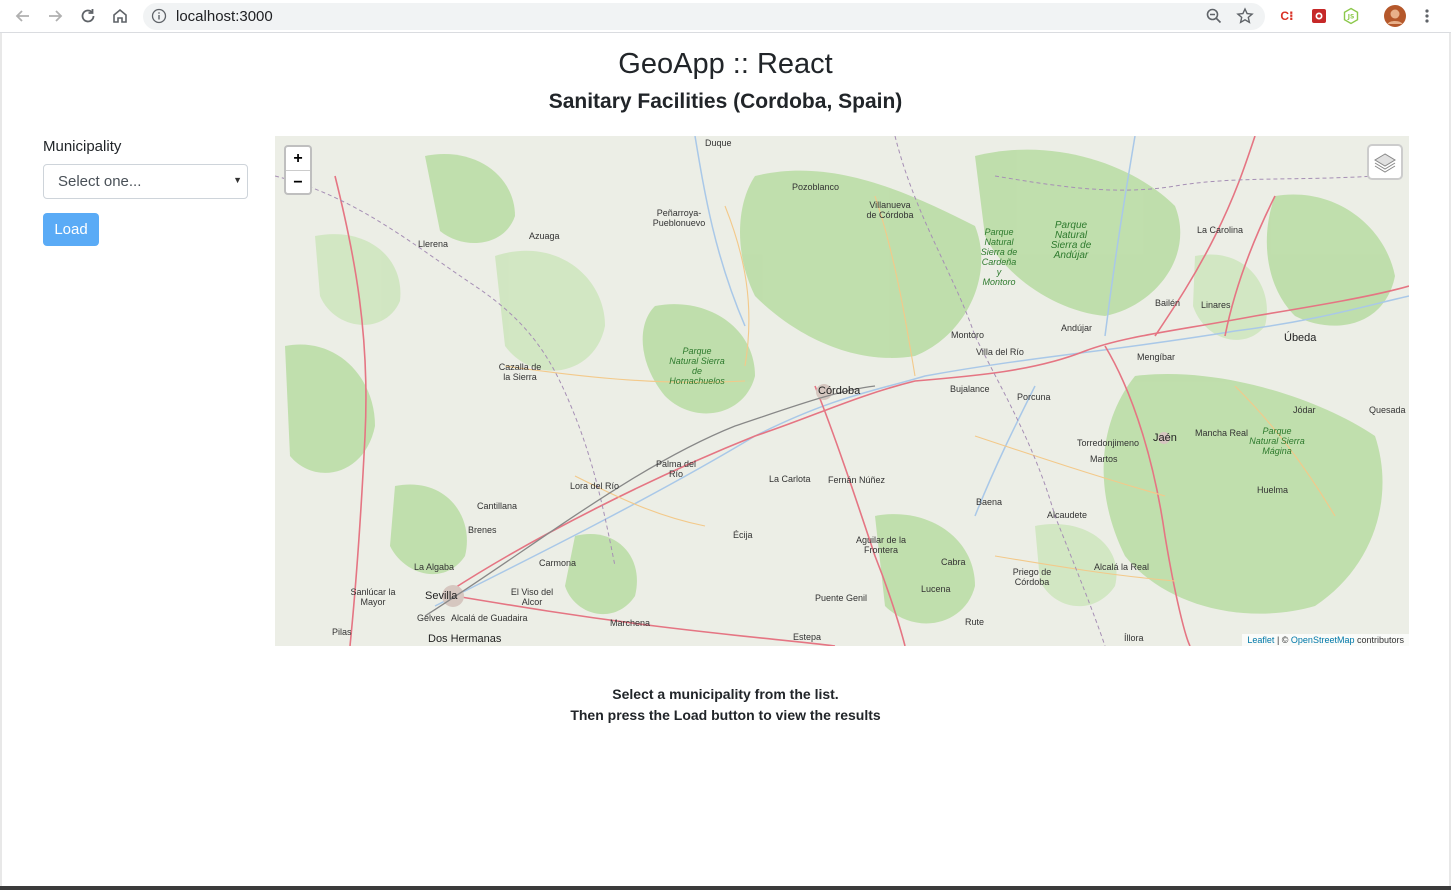 The height and width of the screenshot is (890, 1451). What do you see at coordinates (237, 180) in the screenshot?
I see `caret-down-icon: ▼` at bounding box center [237, 180].